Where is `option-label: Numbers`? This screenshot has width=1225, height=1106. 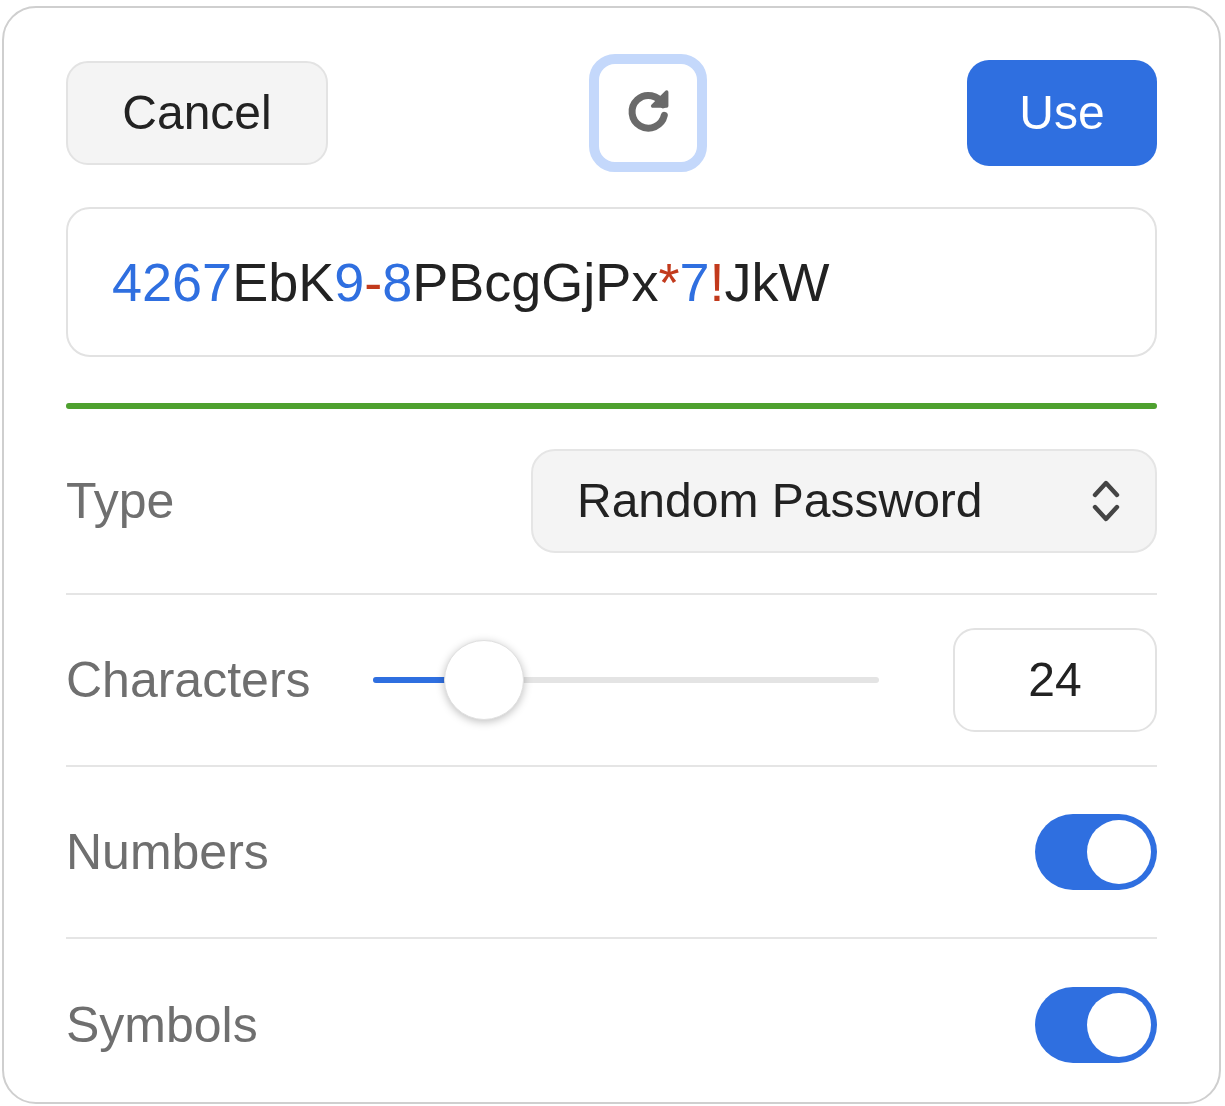 option-label: Numbers is located at coordinates (167, 852).